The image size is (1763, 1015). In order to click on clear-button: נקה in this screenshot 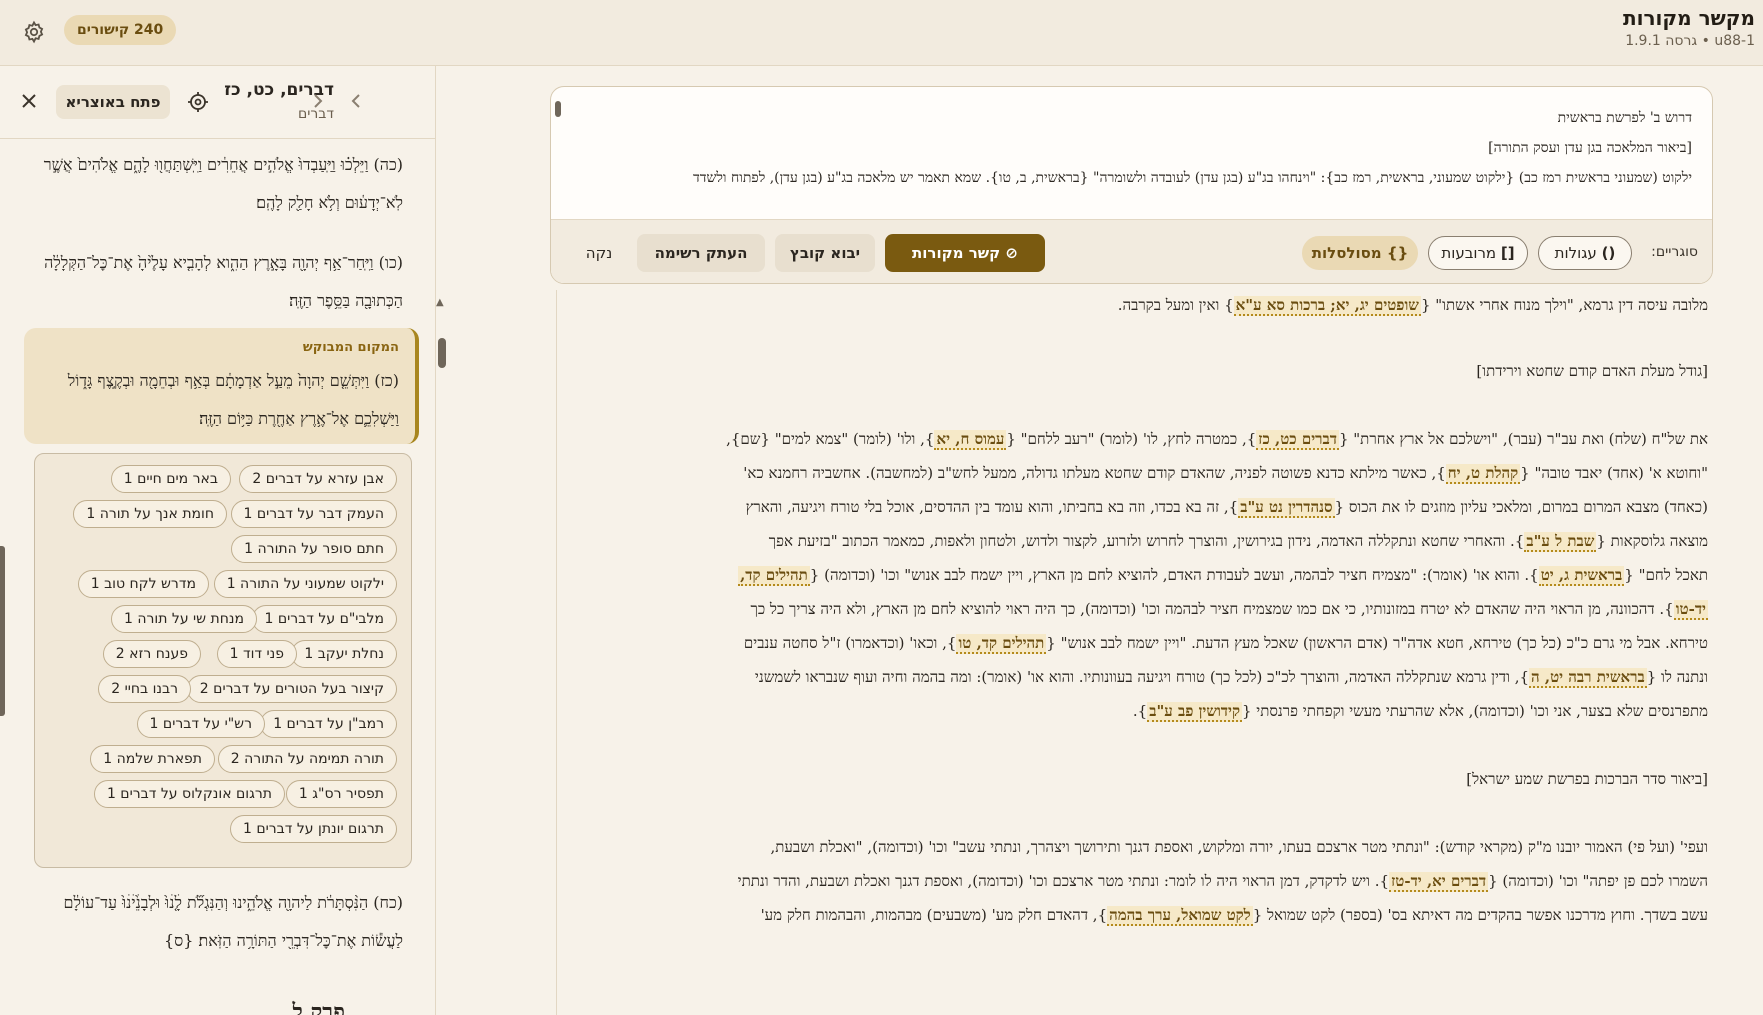, I will do `click(599, 253)`.